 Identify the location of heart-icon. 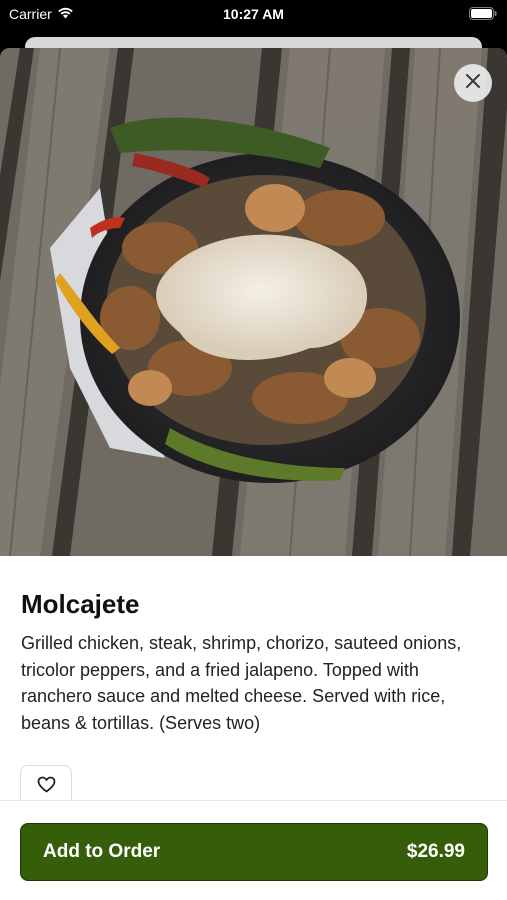
(46, 787).